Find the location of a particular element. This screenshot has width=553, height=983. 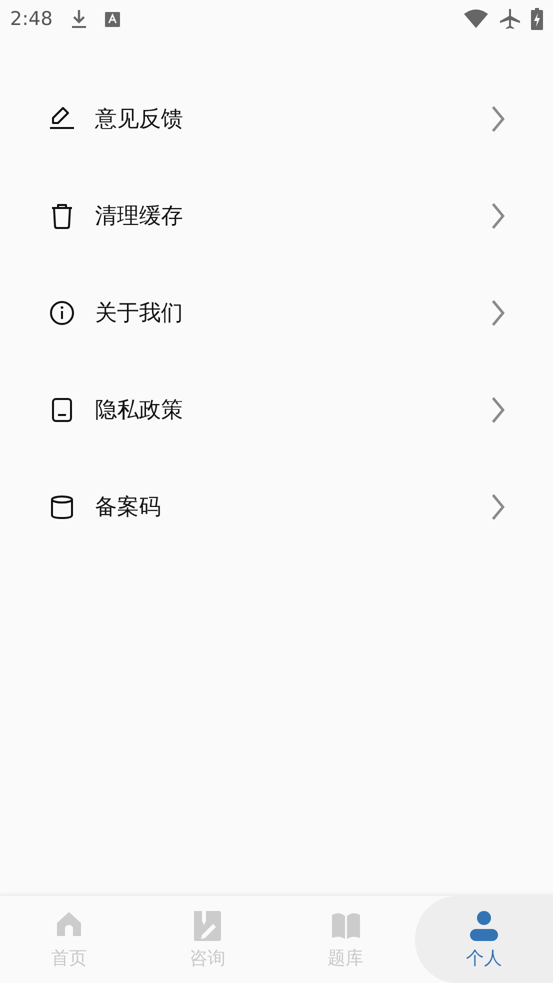

notebook-icon is located at coordinates (207, 926).